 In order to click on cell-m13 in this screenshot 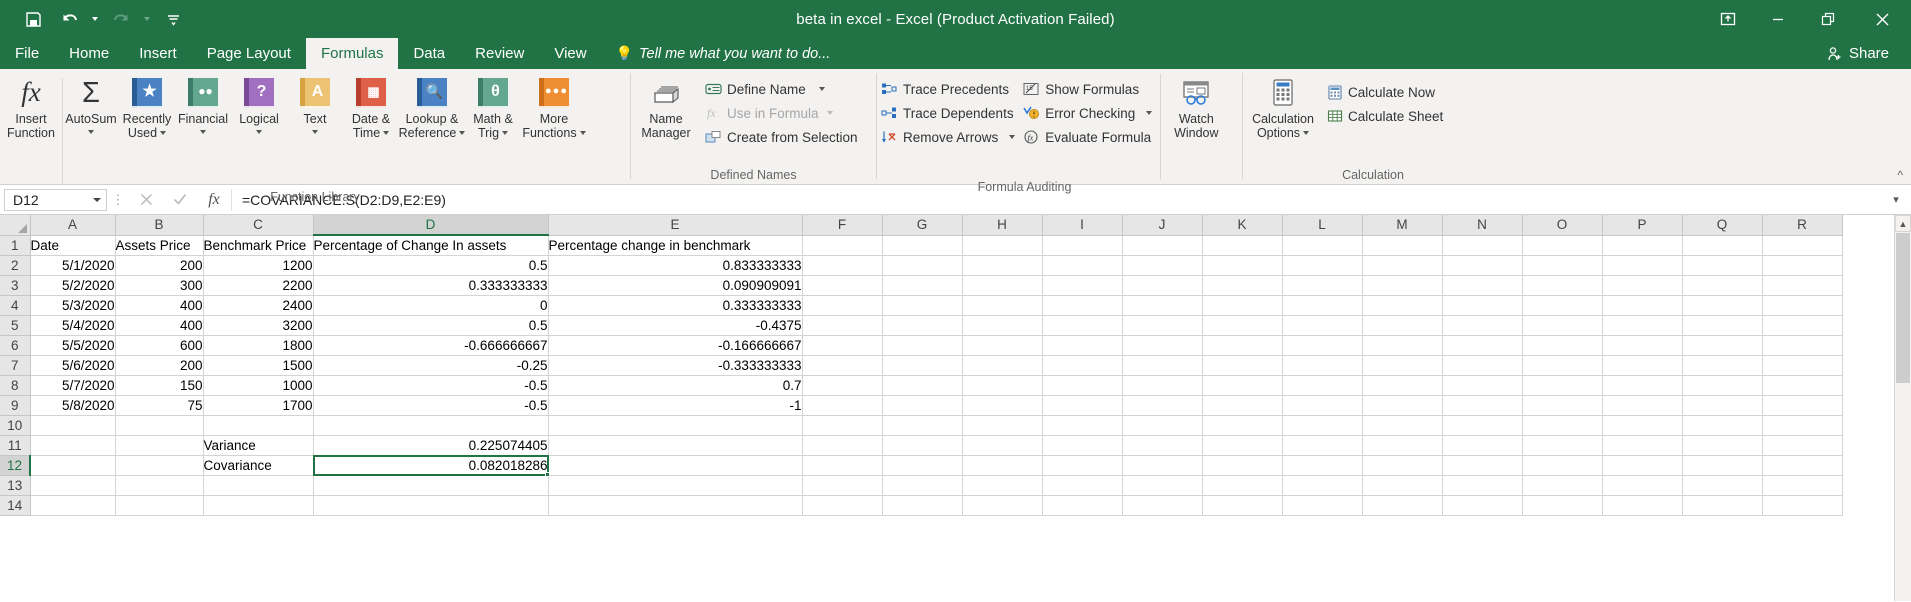, I will do `click(1402, 485)`.